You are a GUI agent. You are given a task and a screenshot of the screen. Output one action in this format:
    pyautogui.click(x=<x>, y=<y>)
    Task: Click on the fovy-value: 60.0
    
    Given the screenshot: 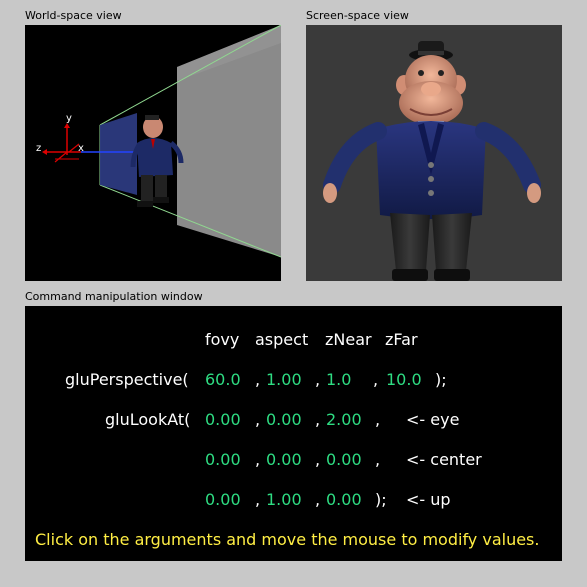 What is the action you would take?
    pyautogui.click(x=223, y=380)
    